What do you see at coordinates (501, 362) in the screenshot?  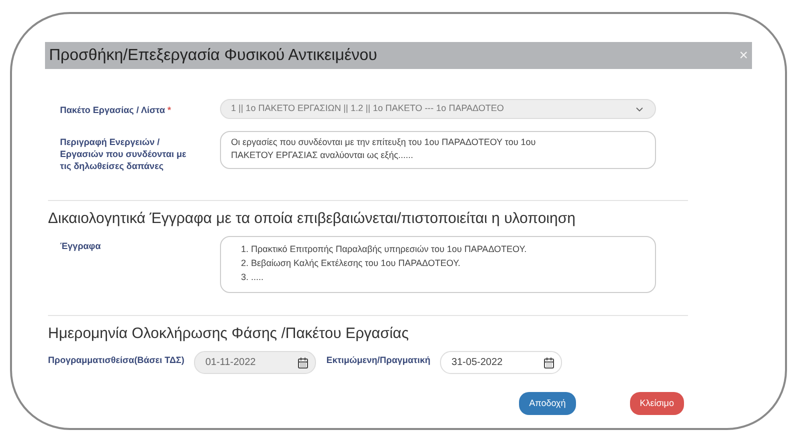 I see `date-field: 31-05-2022` at bounding box center [501, 362].